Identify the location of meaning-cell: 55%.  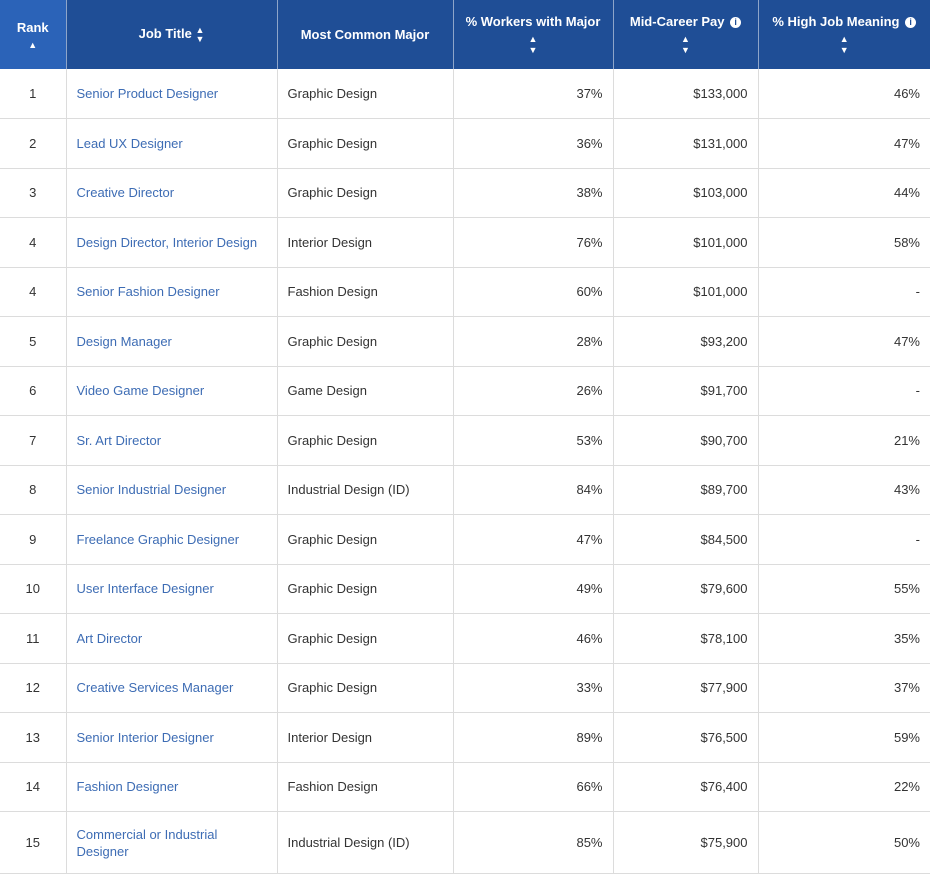
(844, 589).